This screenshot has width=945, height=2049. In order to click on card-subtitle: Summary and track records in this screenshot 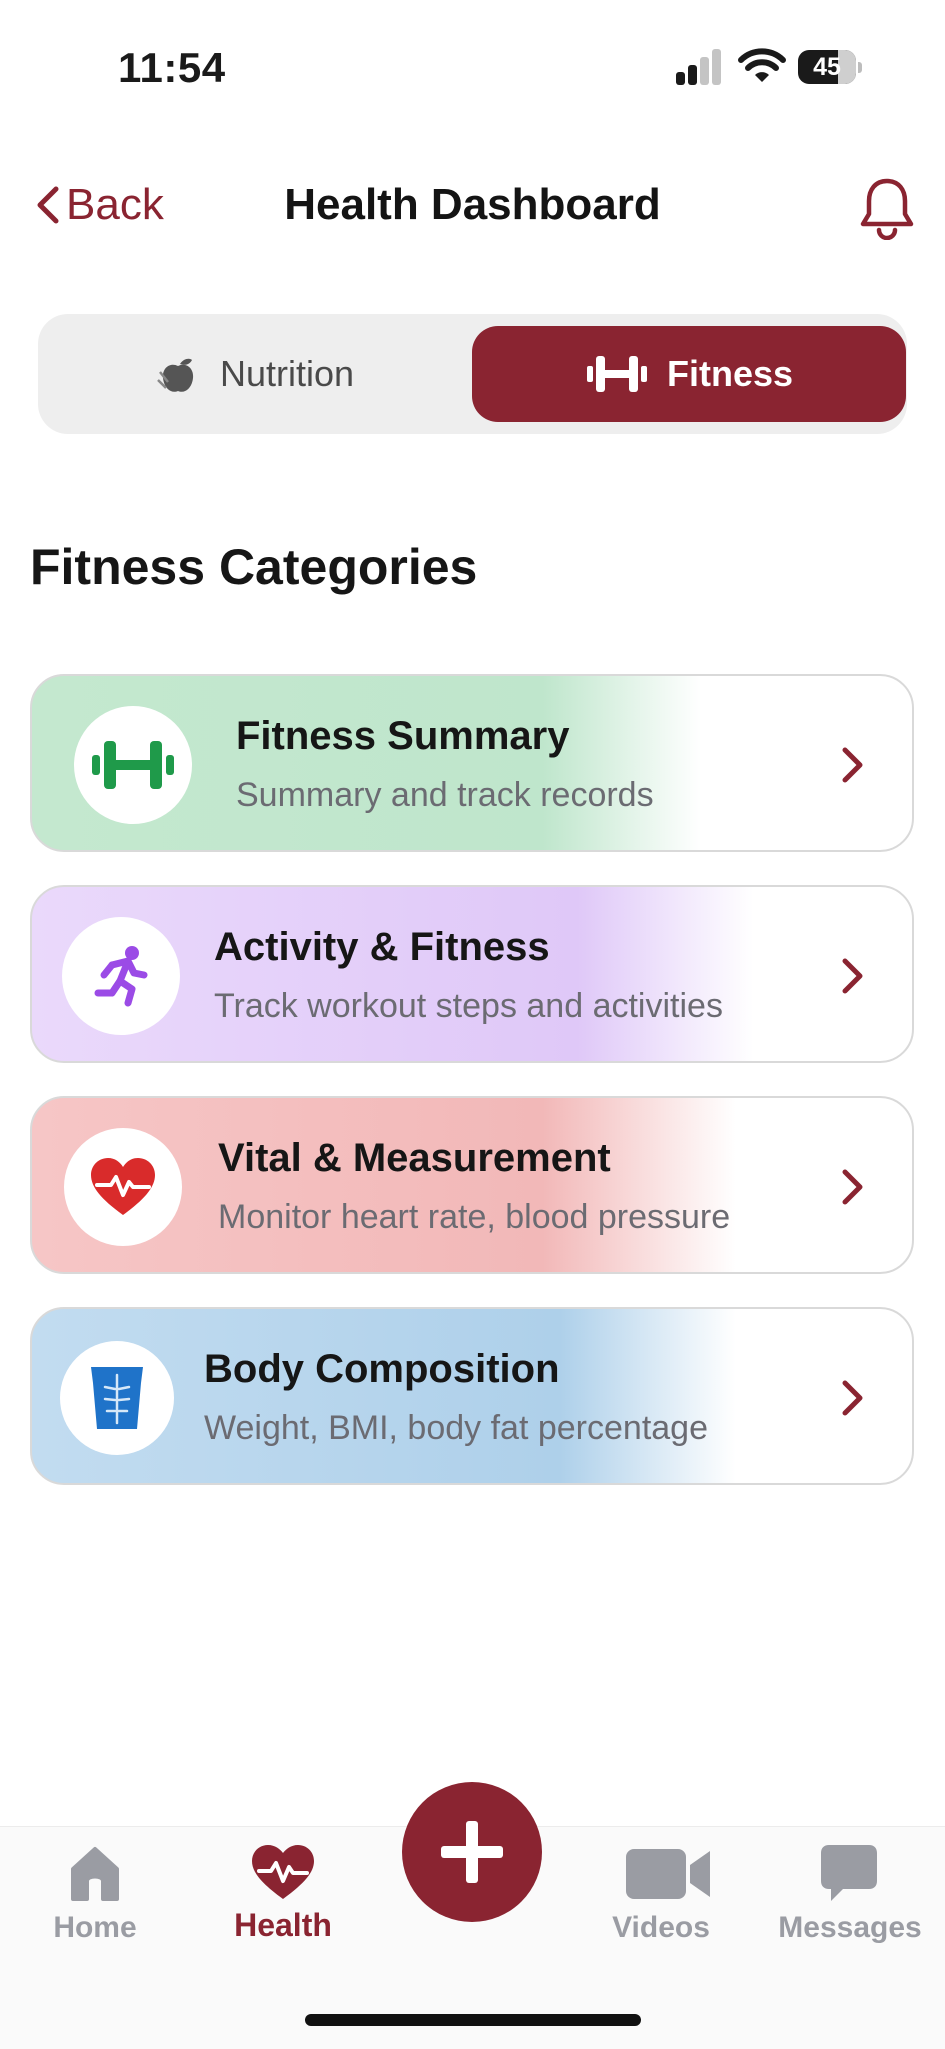, I will do `click(445, 795)`.